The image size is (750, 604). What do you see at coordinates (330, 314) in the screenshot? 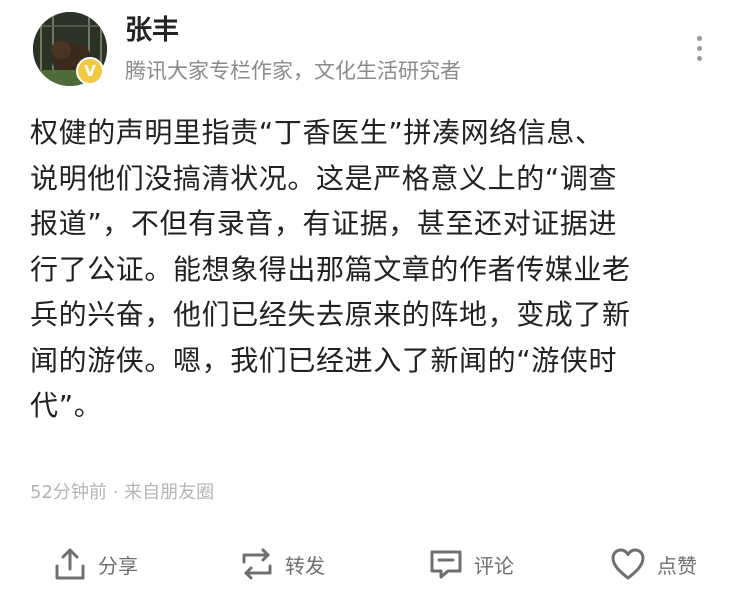
I see `post-text-line: 兵的兴奋，他们已经失去原来的阵地，变成了新` at bounding box center [330, 314].